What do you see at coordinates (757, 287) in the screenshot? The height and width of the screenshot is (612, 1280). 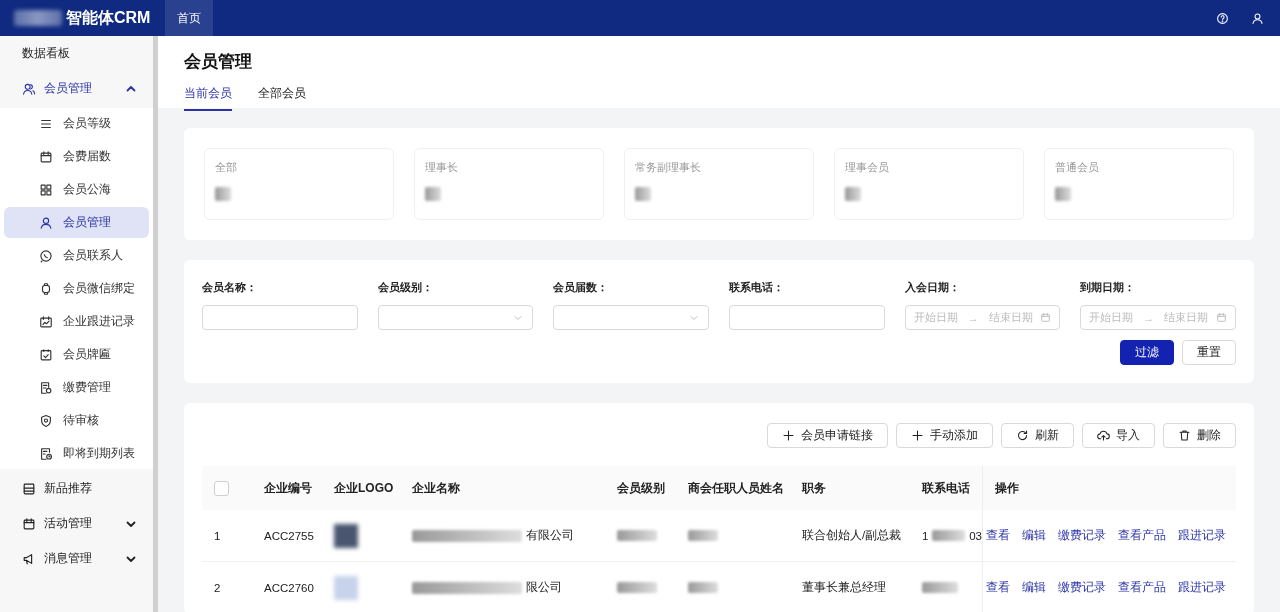 I see `filter-label: 联系电话：` at bounding box center [757, 287].